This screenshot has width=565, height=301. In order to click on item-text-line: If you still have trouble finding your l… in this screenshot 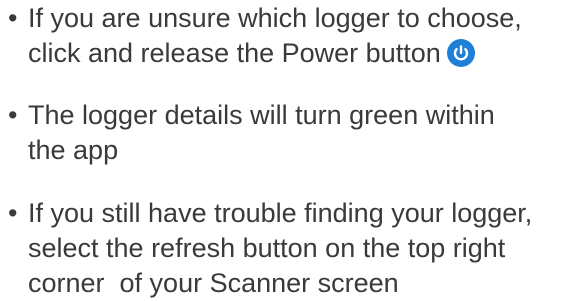, I will do `click(280, 213)`.